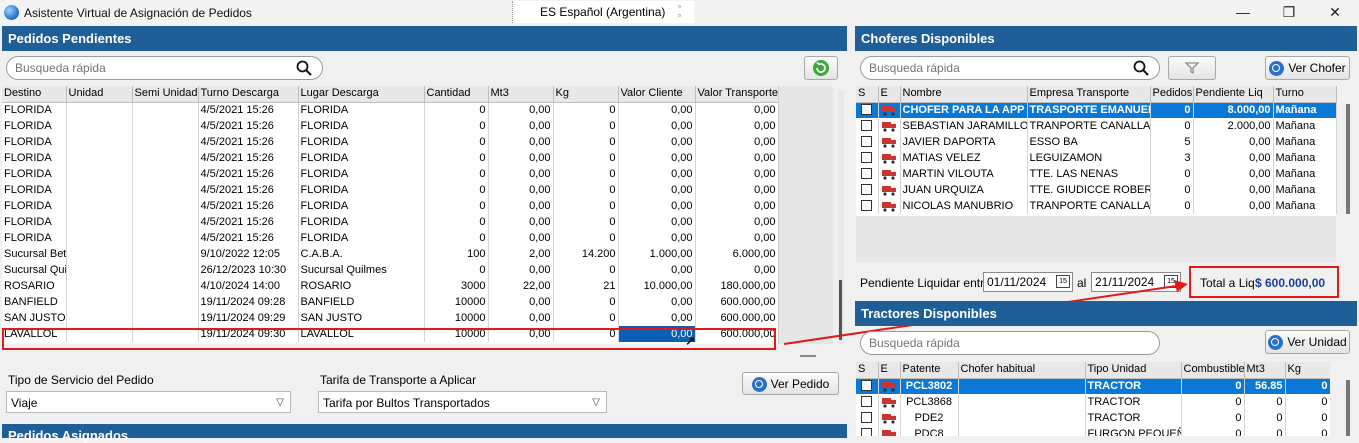 The width and height of the screenshot is (1359, 443). What do you see at coordinates (736, 254) in the screenshot?
I see `pedido-cell: 6.000,00` at bounding box center [736, 254].